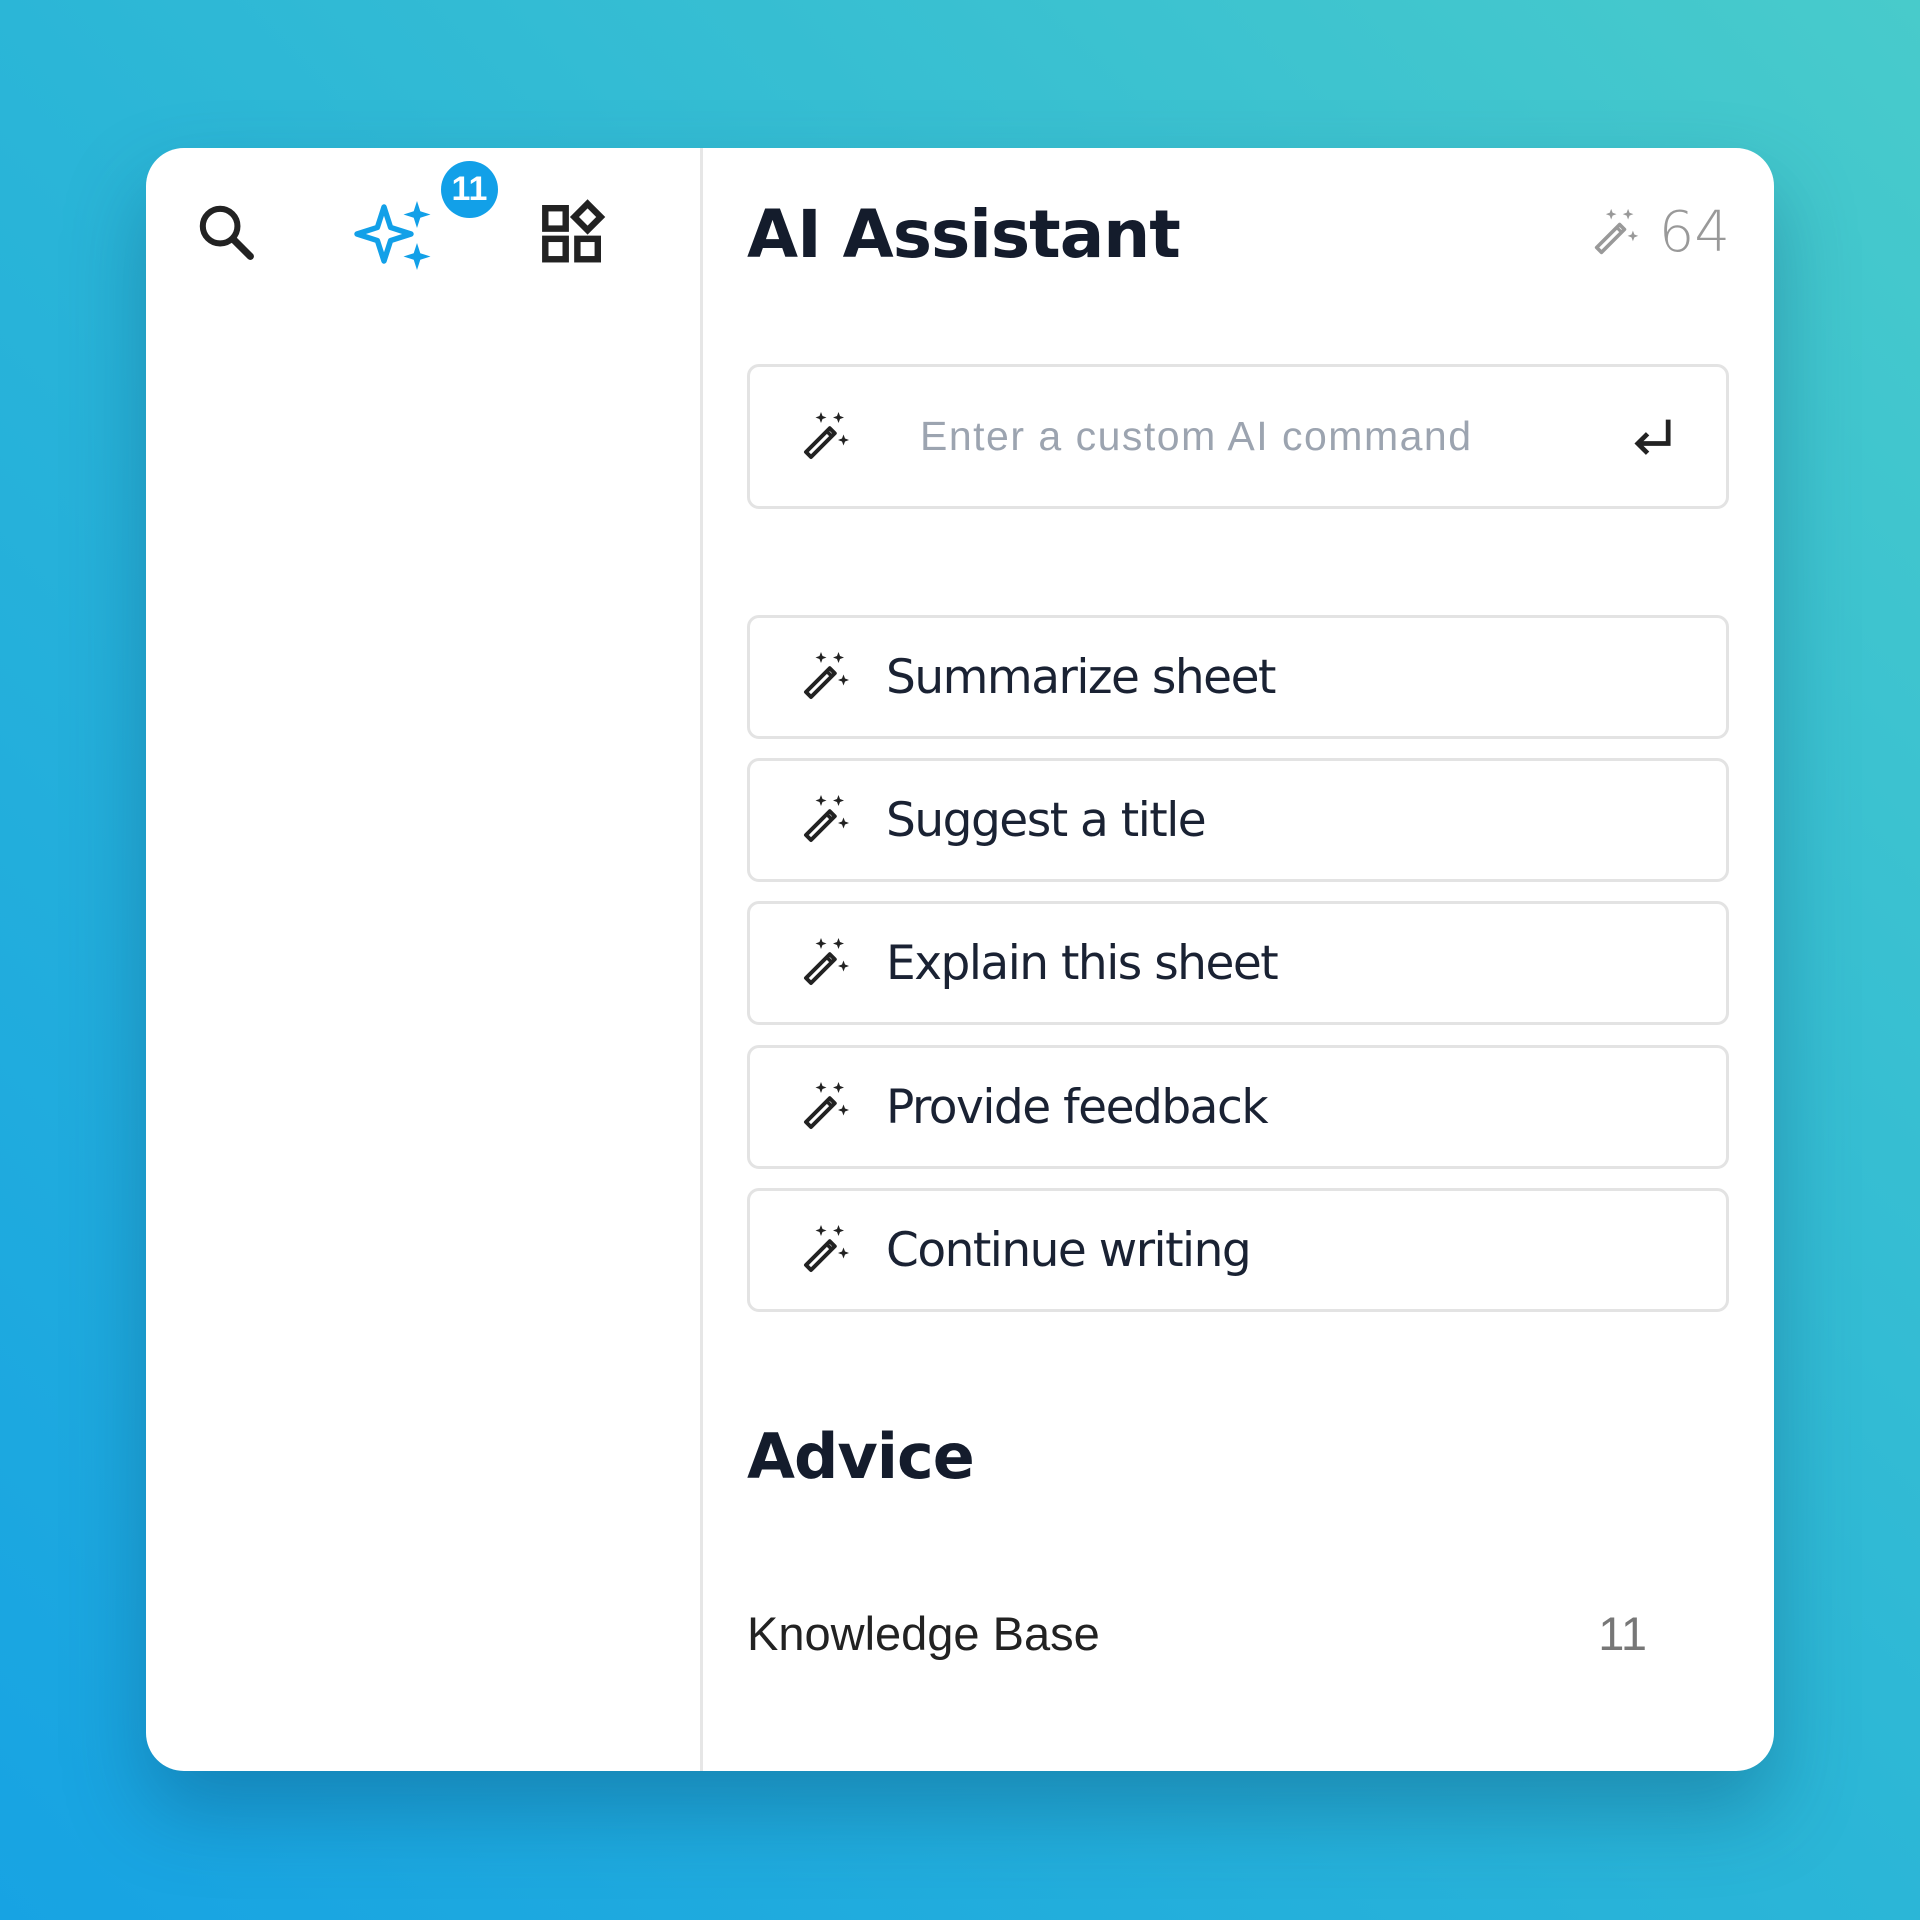  I want to click on advice-item-count: 11, so click(1622, 1633).